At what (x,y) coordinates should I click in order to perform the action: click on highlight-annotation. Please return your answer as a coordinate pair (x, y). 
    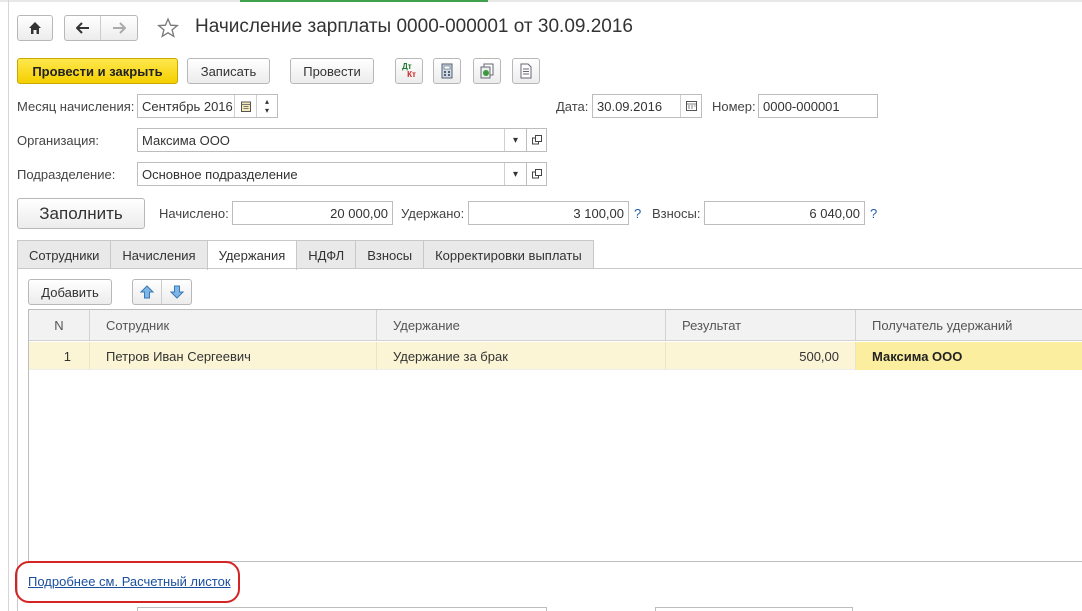
    Looking at the image, I should click on (127, 582).